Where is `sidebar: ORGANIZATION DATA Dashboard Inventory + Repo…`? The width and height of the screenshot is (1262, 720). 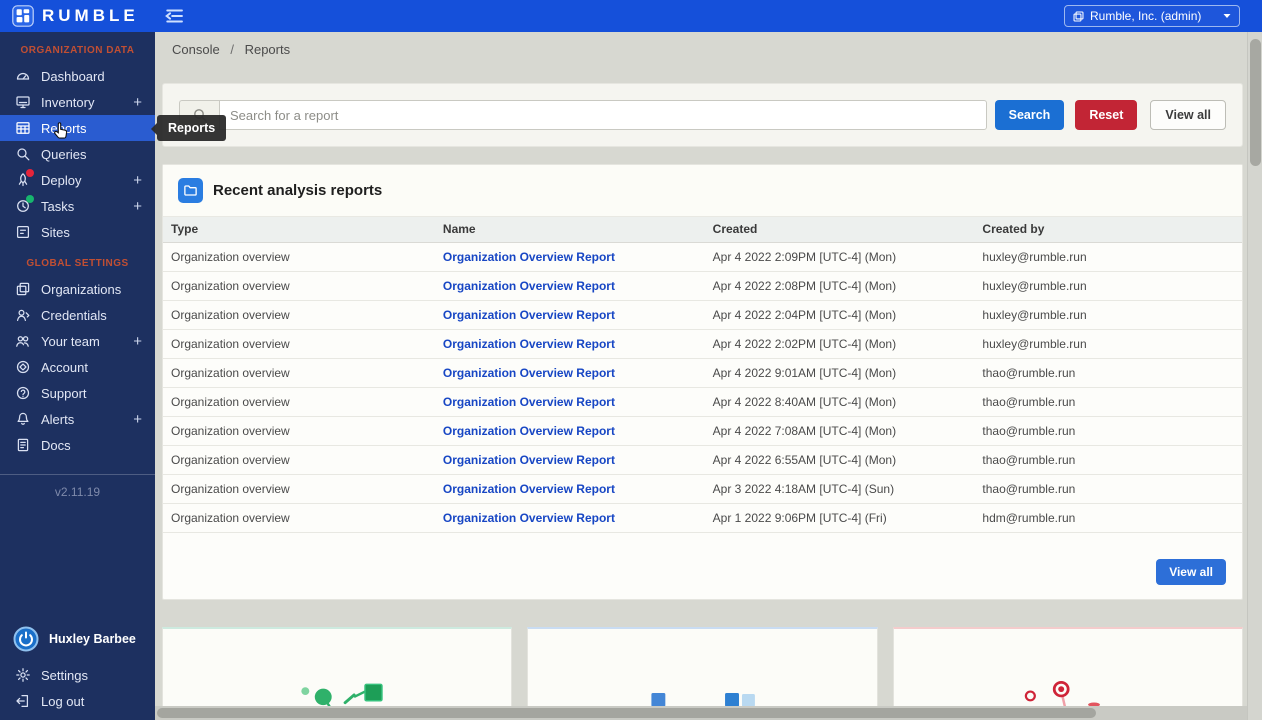
sidebar: ORGANIZATION DATA Dashboard Inventory + Repo… is located at coordinates (77, 376).